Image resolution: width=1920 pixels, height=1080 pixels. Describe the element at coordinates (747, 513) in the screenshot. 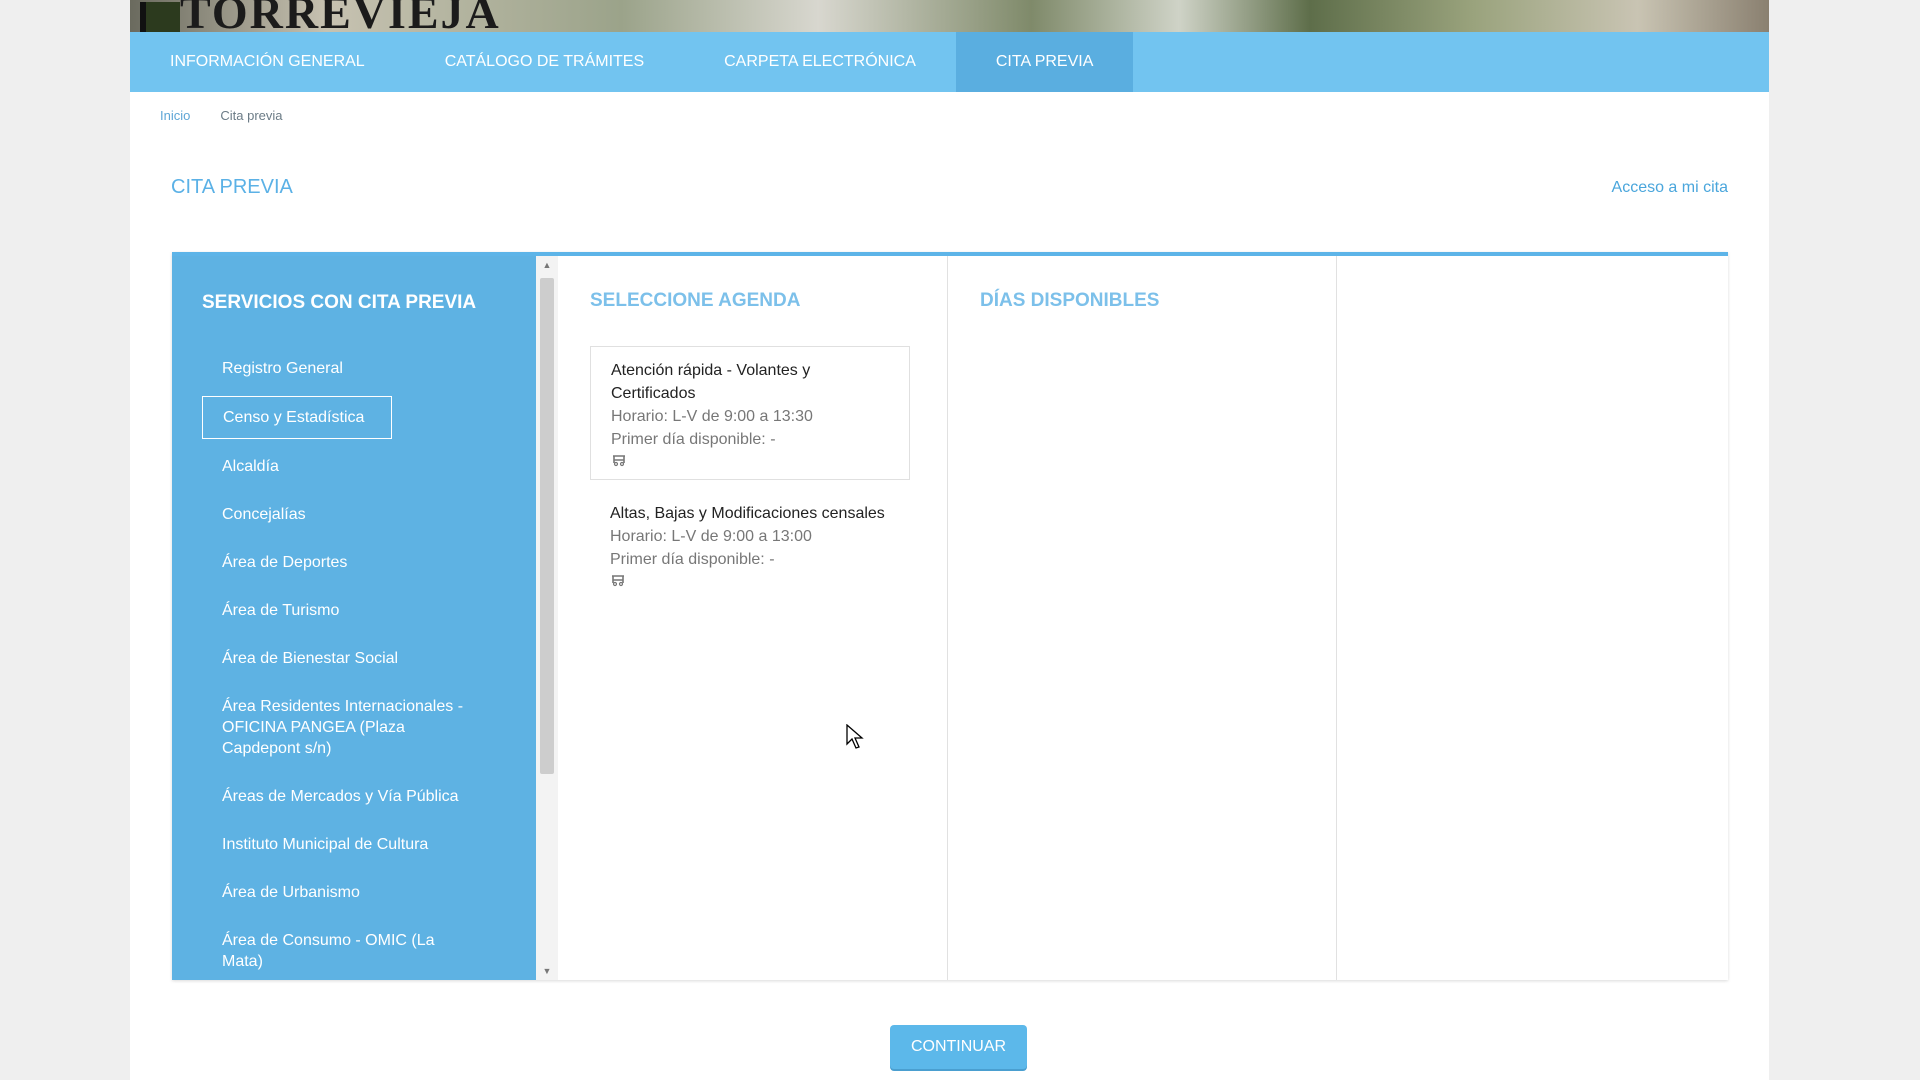

I see `agenda-name: Altas, Bajas y Modificaciones censales` at that location.